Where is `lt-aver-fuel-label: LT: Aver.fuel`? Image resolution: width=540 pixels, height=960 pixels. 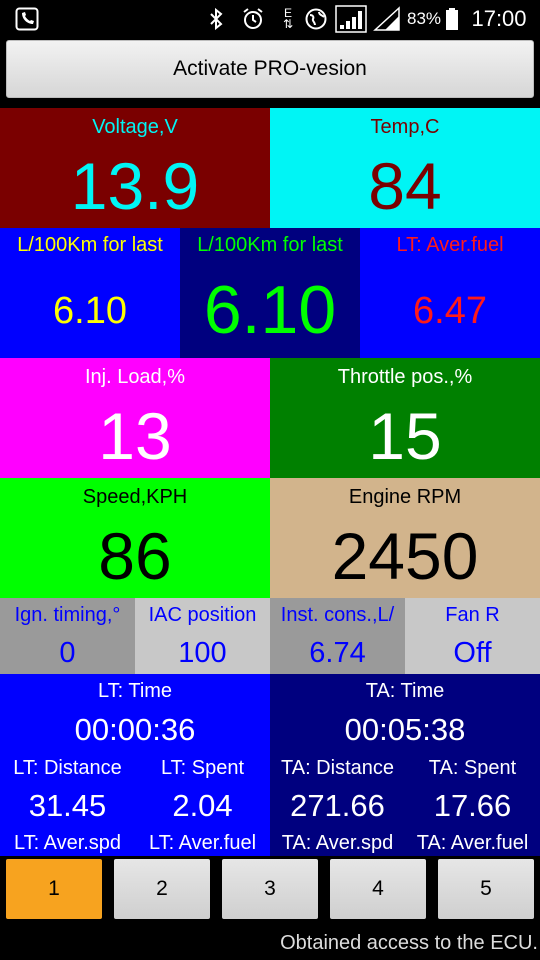 lt-aver-fuel-label: LT: Aver.fuel is located at coordinates (450, 245).